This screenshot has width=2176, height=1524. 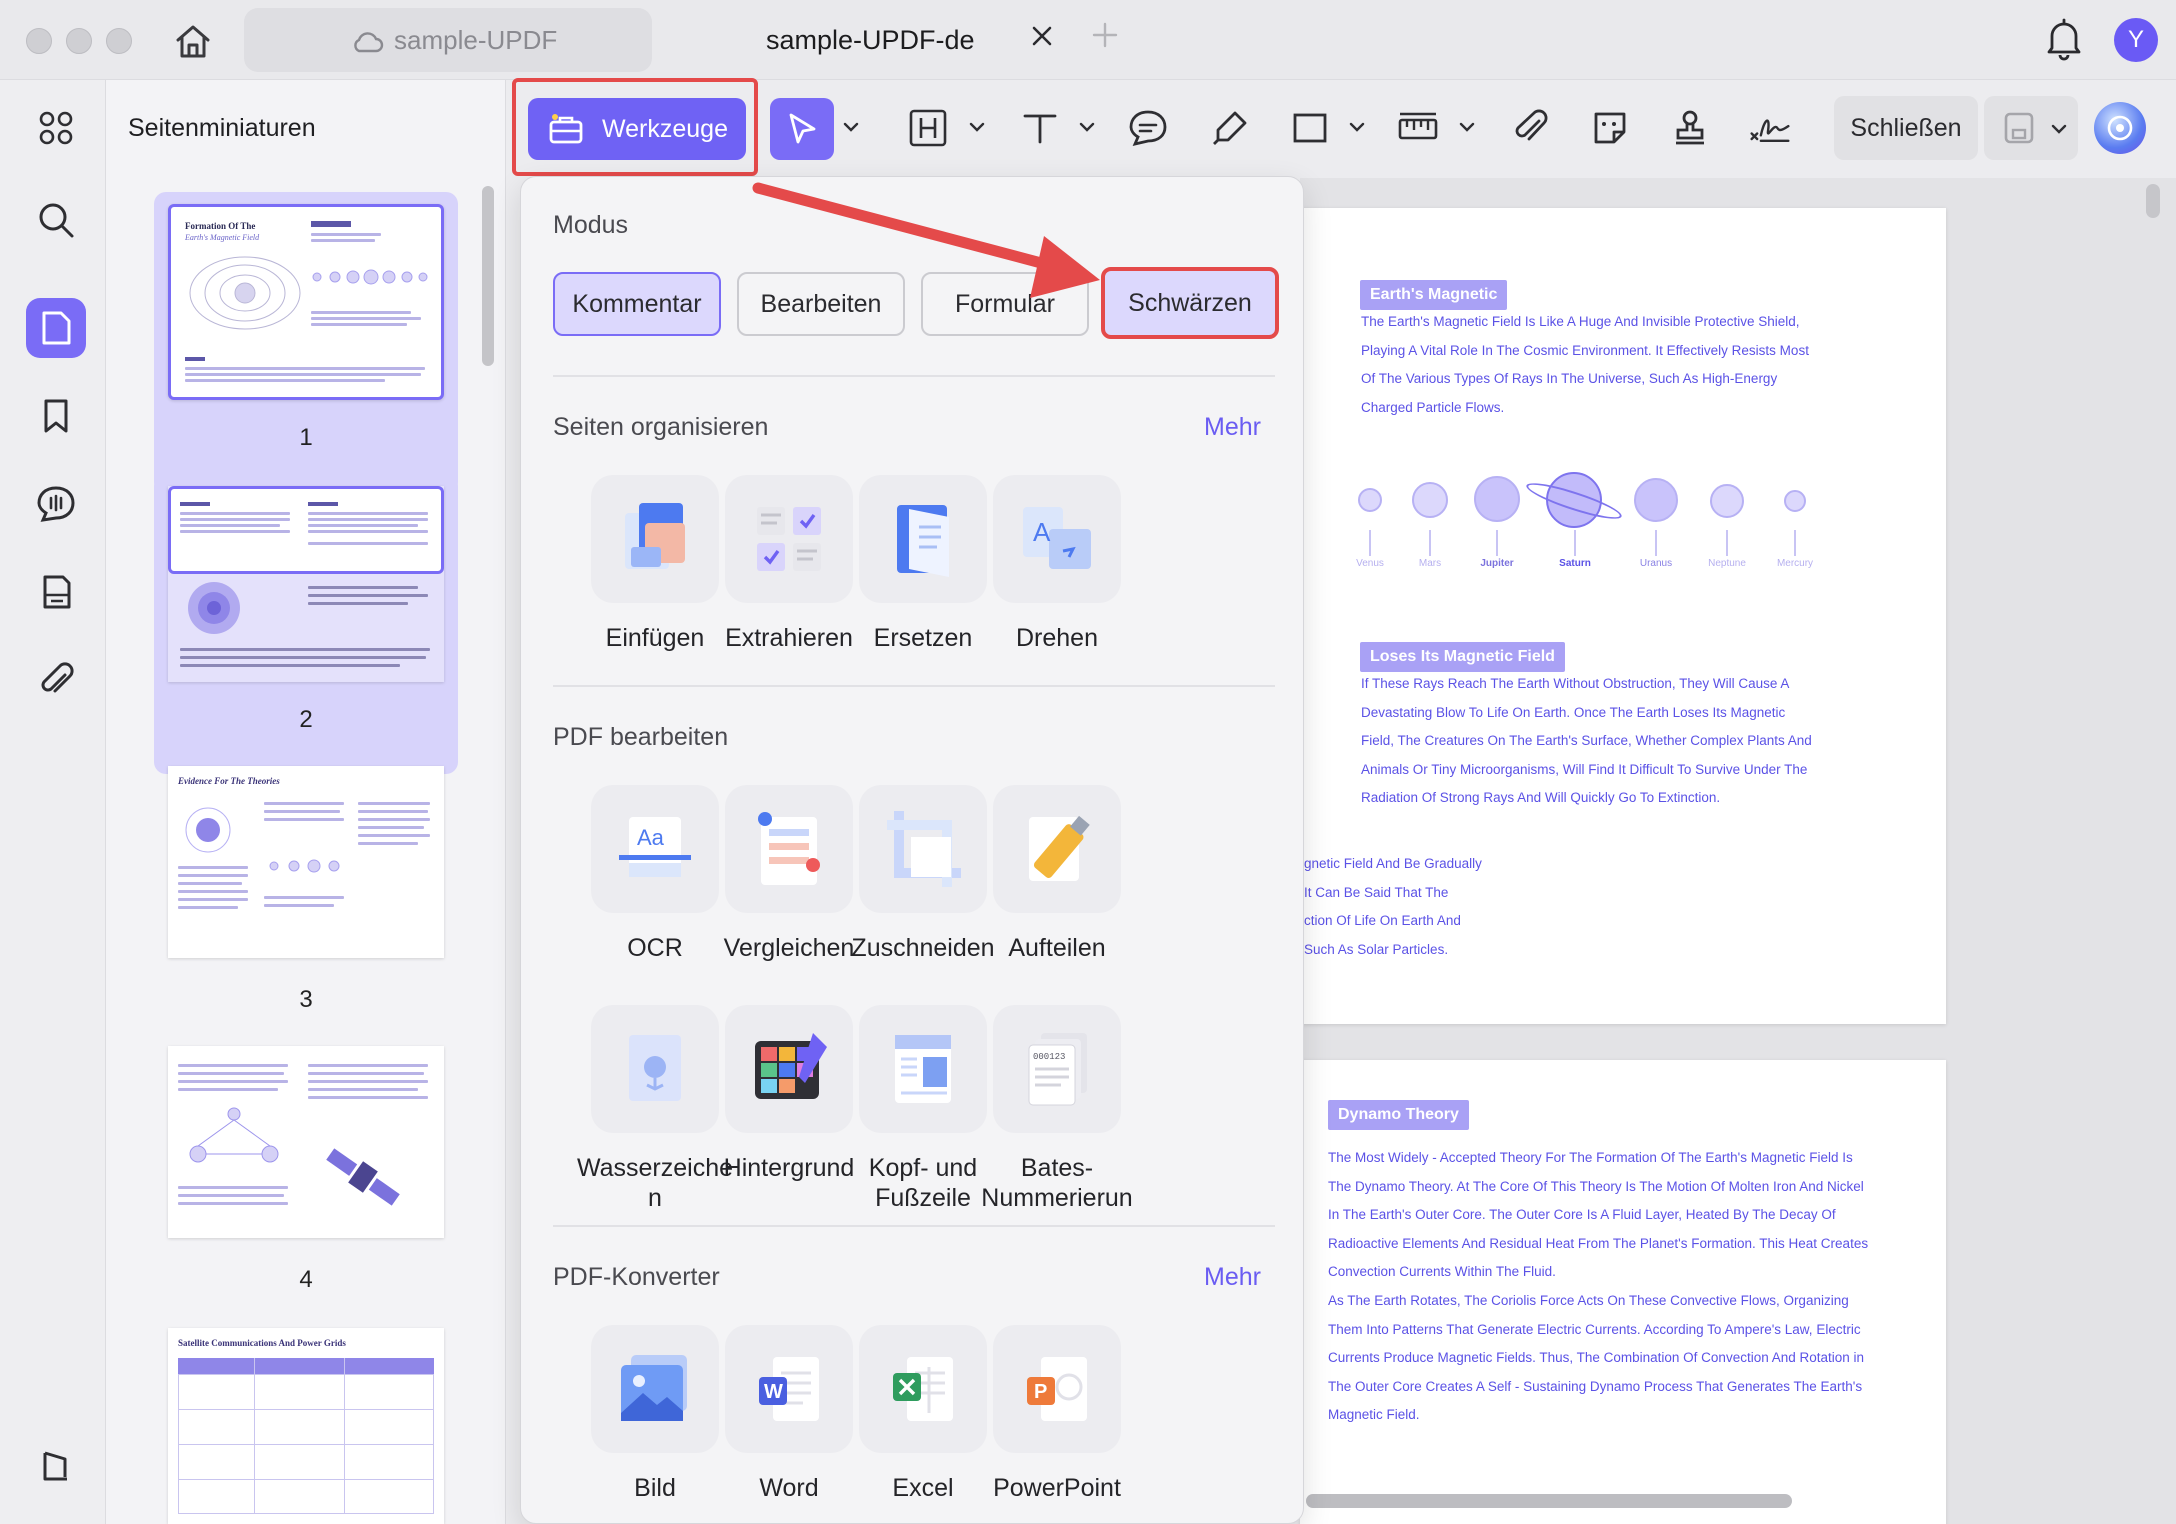 What do you see at coordinates (56, 328) in the screenshot?
I see `thumbnails-button` at bounding box center [56, 328].